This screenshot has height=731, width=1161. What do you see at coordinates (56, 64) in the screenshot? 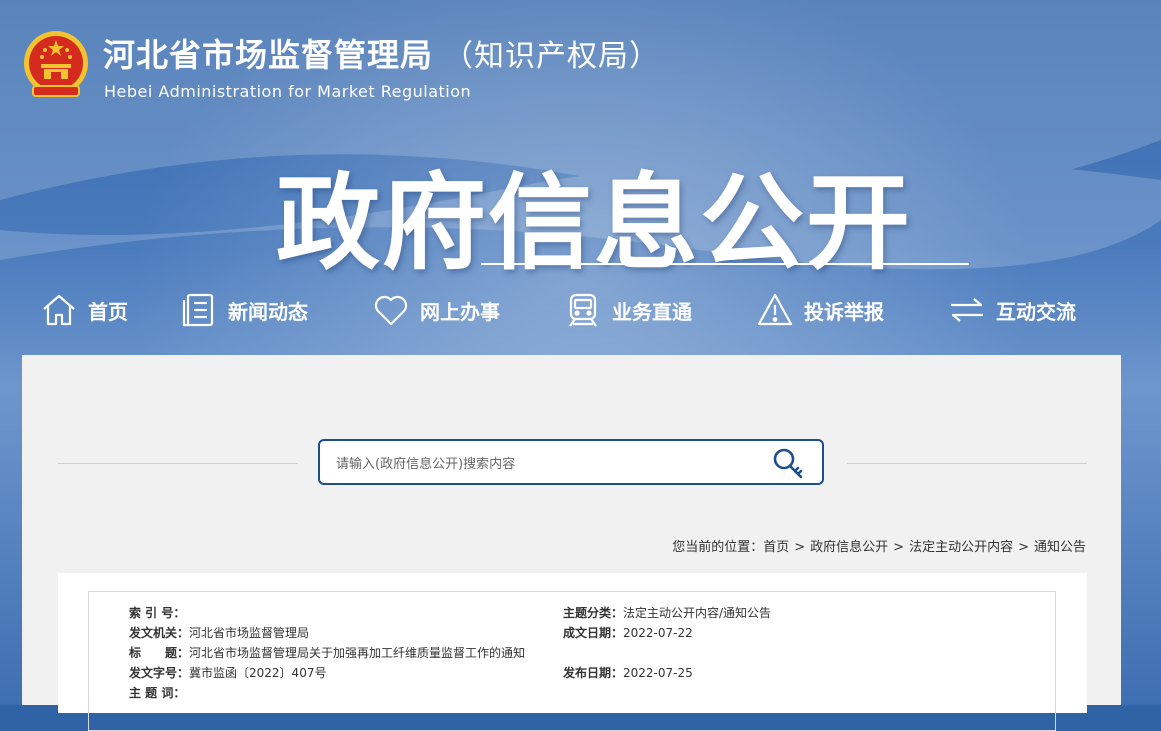
I see `national-emblem-logo` at bounding box center [56, 64].